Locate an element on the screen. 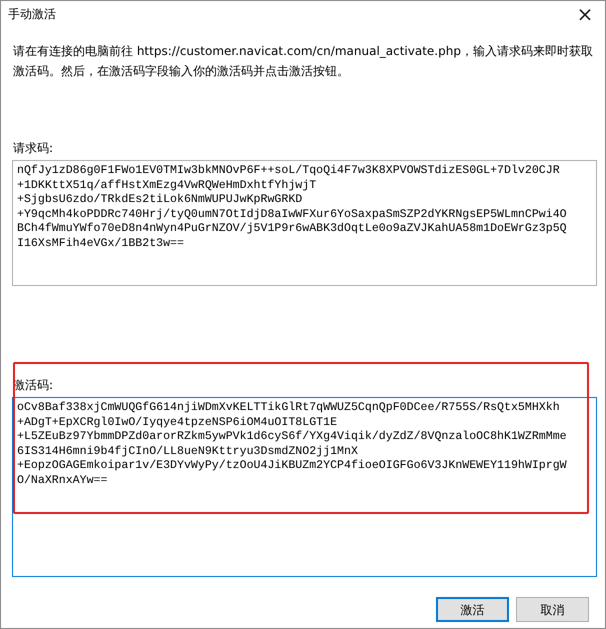  dialog-button: 取消 is located at coordinates (552, 609).